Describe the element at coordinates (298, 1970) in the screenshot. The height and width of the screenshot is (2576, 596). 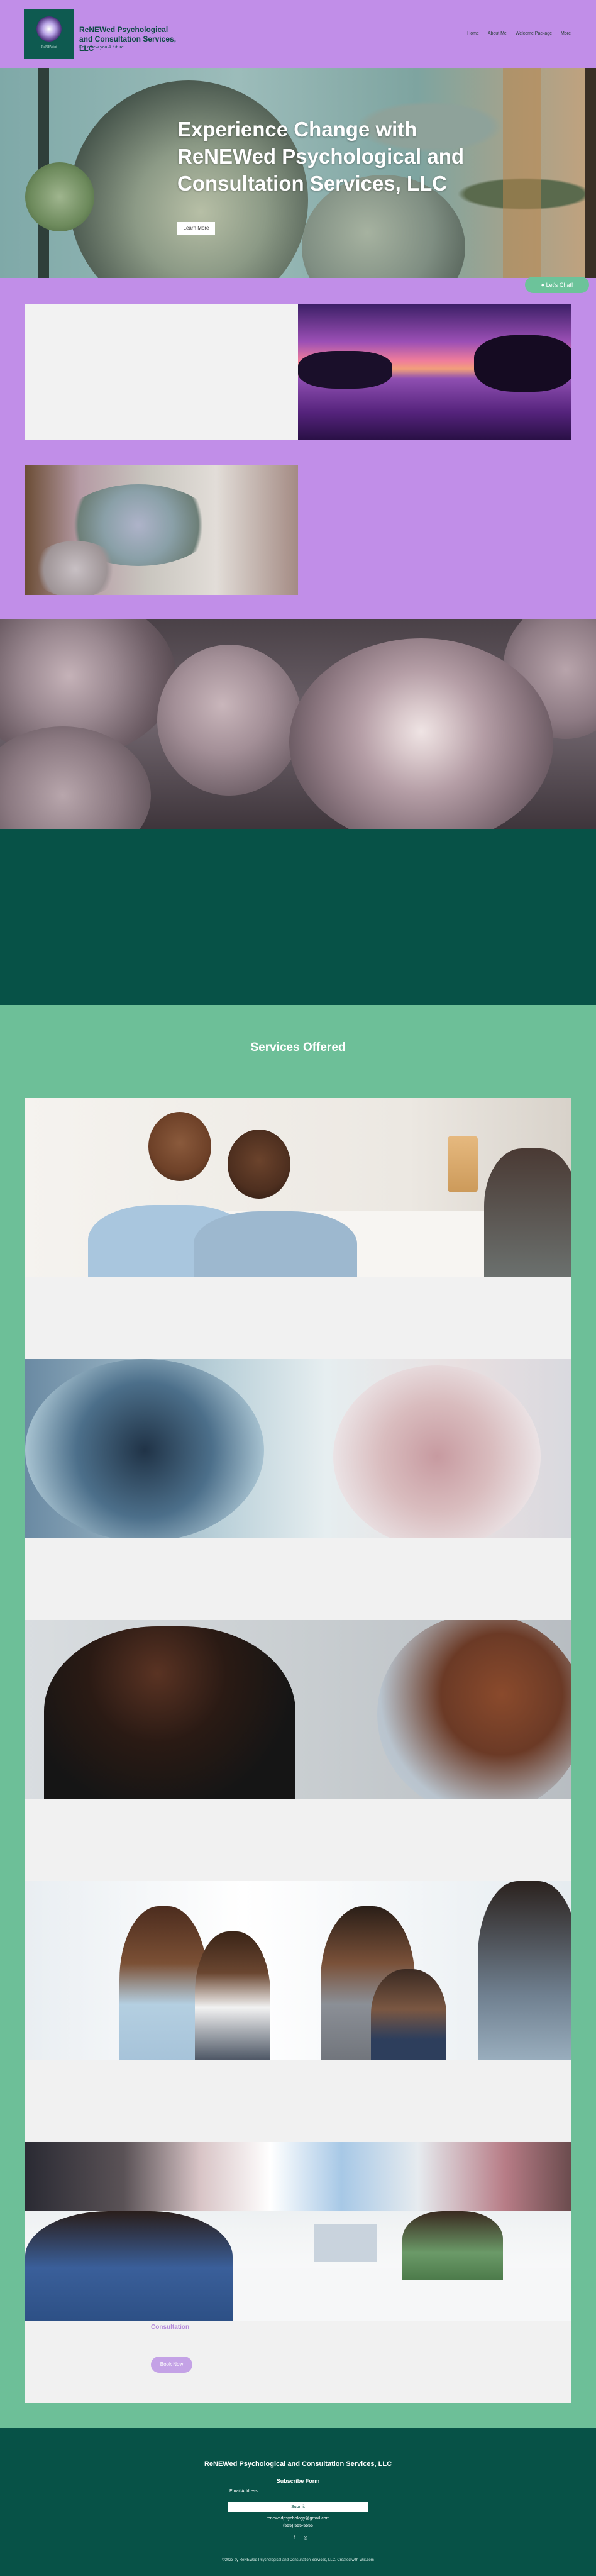
I see `service-image-family` at that location.